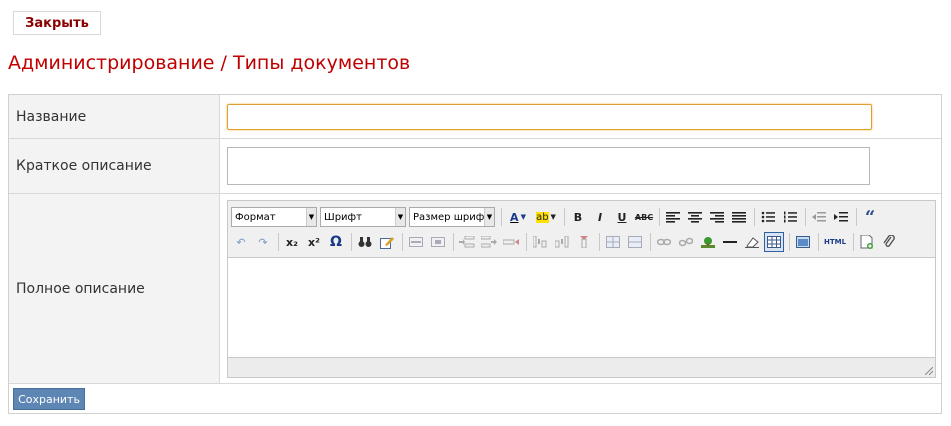  What do you see at coordinates (314, 242) in the screenshot?
I see `superscript-icon: x²` at bounding box center [314, 242].